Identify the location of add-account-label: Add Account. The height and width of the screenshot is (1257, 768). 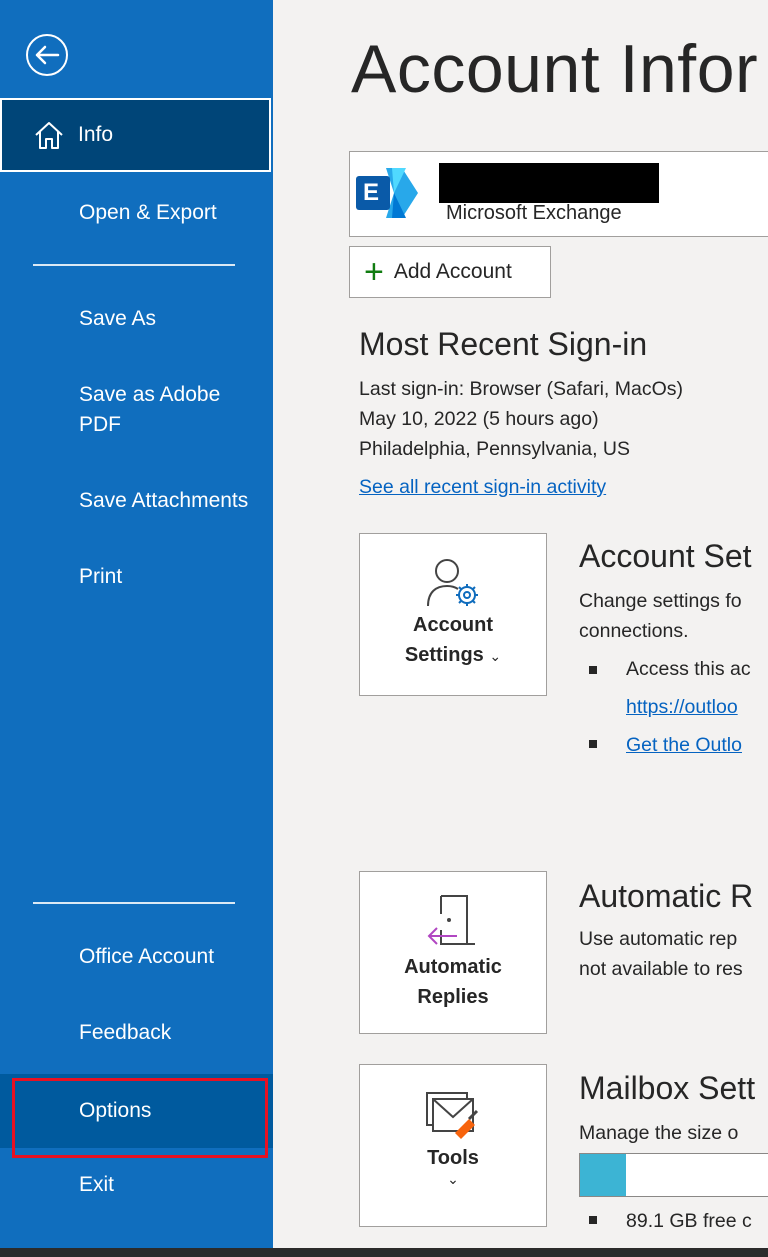
(452, 271).